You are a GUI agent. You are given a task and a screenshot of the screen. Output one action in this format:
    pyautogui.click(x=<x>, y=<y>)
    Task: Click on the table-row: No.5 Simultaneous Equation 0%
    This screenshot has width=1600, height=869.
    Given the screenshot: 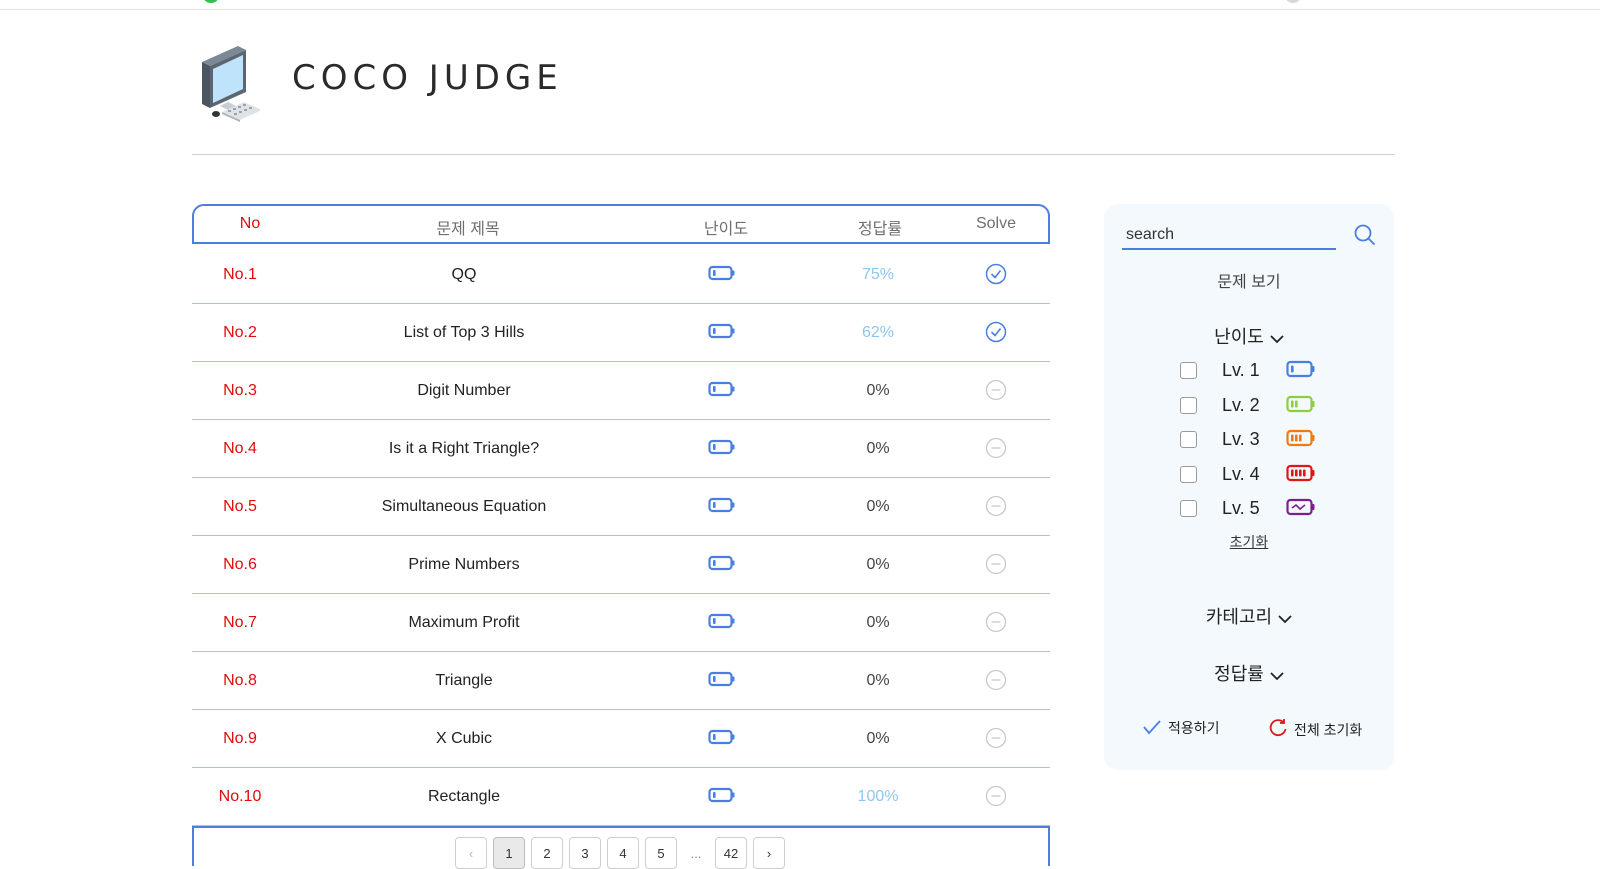 What is the action you would take?
    pyautogui.click(x=621, y=507)
    